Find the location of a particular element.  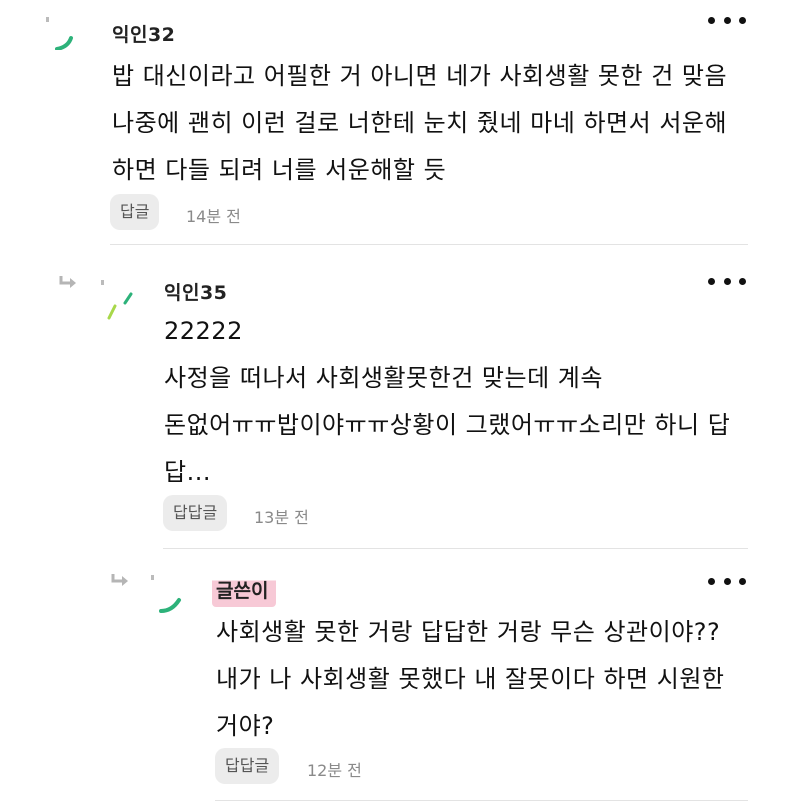

comment-author-op: 글쓴이 is located at coordinates (244, 590).